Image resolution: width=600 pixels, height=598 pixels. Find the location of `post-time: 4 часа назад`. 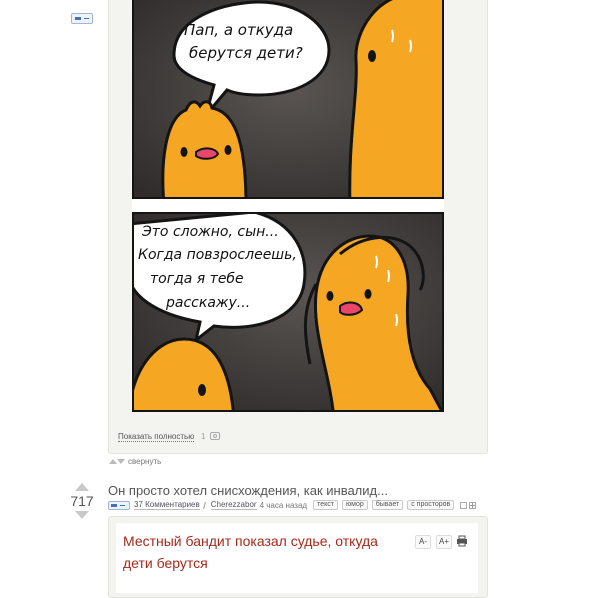

post-time: 4 часа назад is located at coordinates (283, 505).